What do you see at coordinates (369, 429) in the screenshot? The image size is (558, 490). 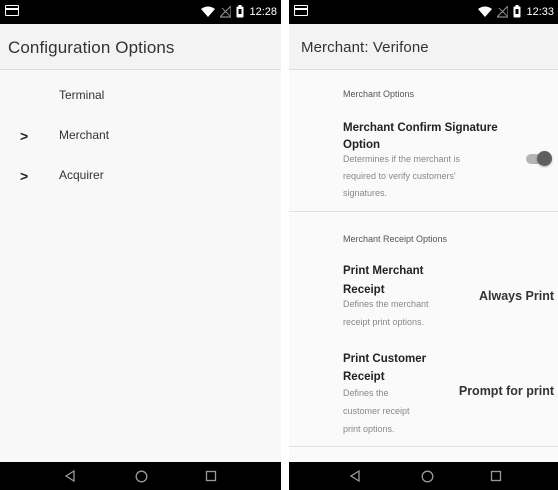 I see `setting-description: print options.` at bounding box center [369, 429].